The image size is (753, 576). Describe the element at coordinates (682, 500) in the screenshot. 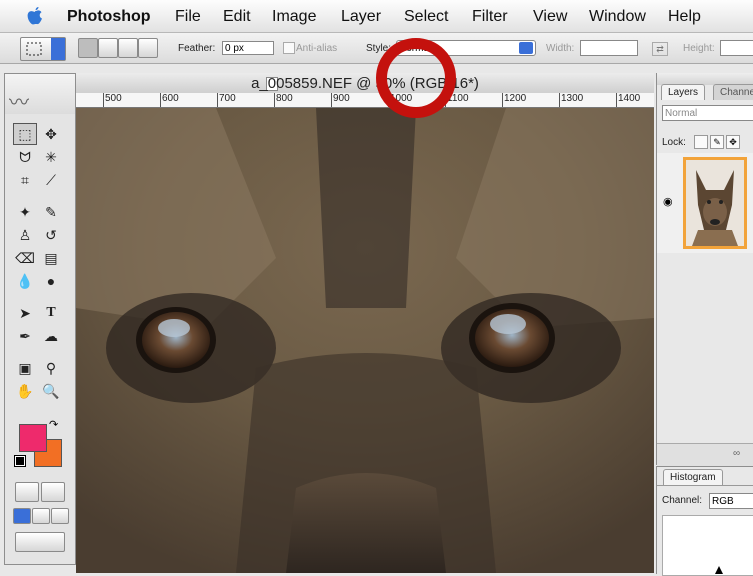

I see `channel-label: Channel:` at that location.